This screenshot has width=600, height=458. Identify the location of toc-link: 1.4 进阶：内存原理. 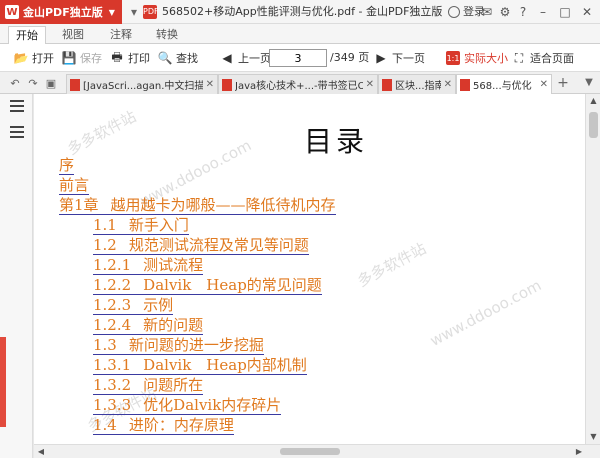
(163, 425).